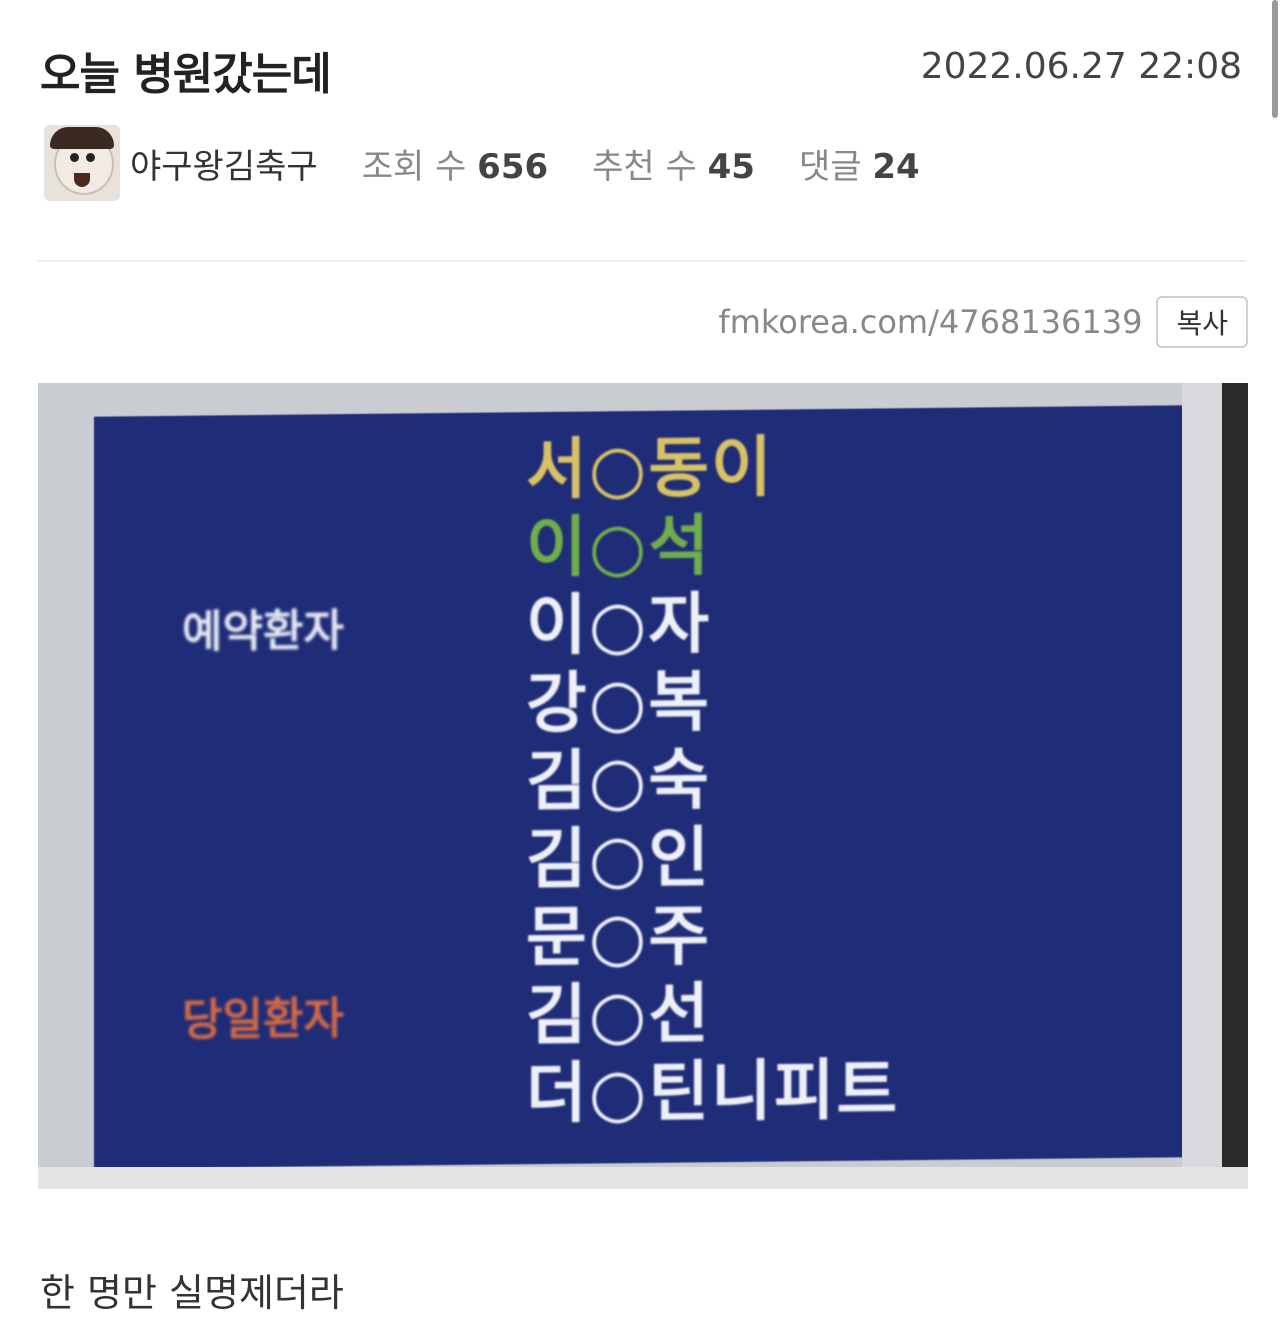 This screenshot has width=1284, height=1343. I want to click on views-count: 656, so click(513, 166).